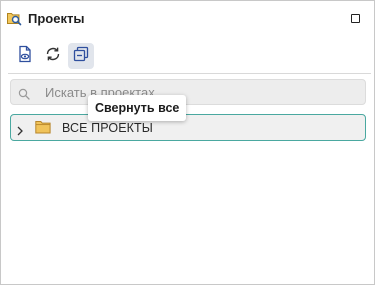  I want to click on tooltip: Свернуть все, so click(137, 108).